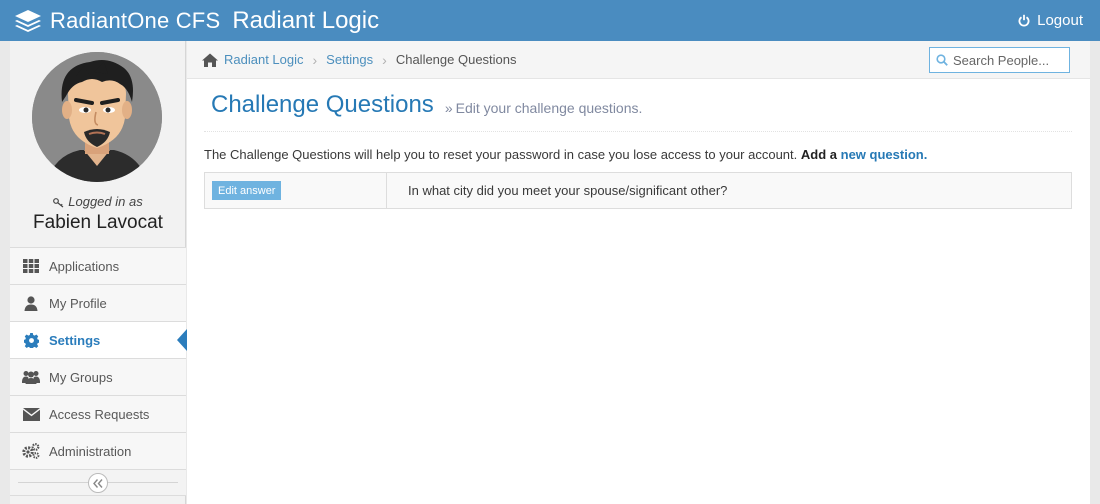  I want to click on sidebar-item-applications: Applications, so click(98, 265).